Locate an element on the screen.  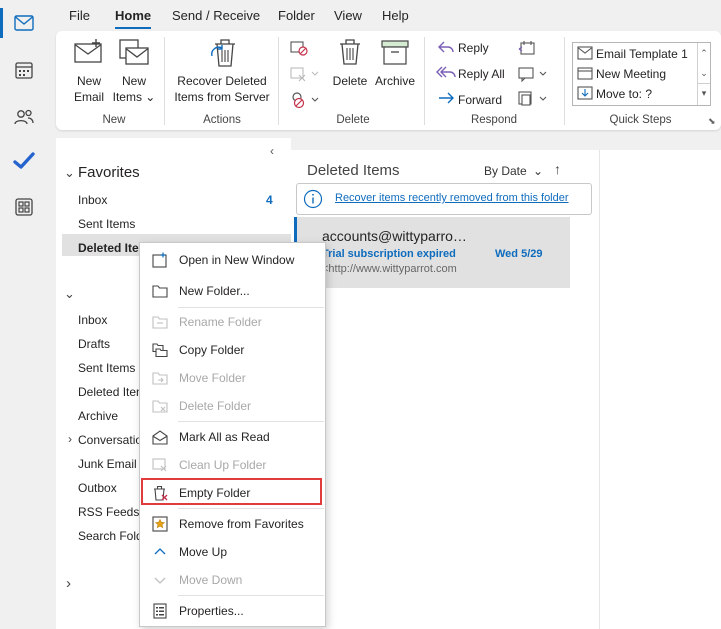
copy-folder-icon is located at coordinates (160, 350).